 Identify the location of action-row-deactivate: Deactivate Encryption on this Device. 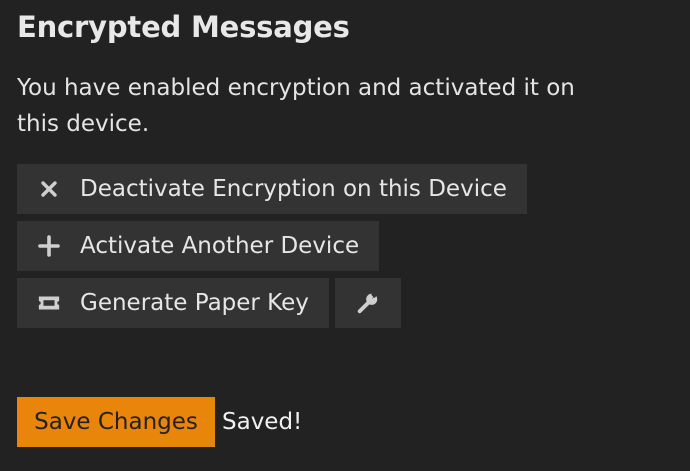
(347, 189).